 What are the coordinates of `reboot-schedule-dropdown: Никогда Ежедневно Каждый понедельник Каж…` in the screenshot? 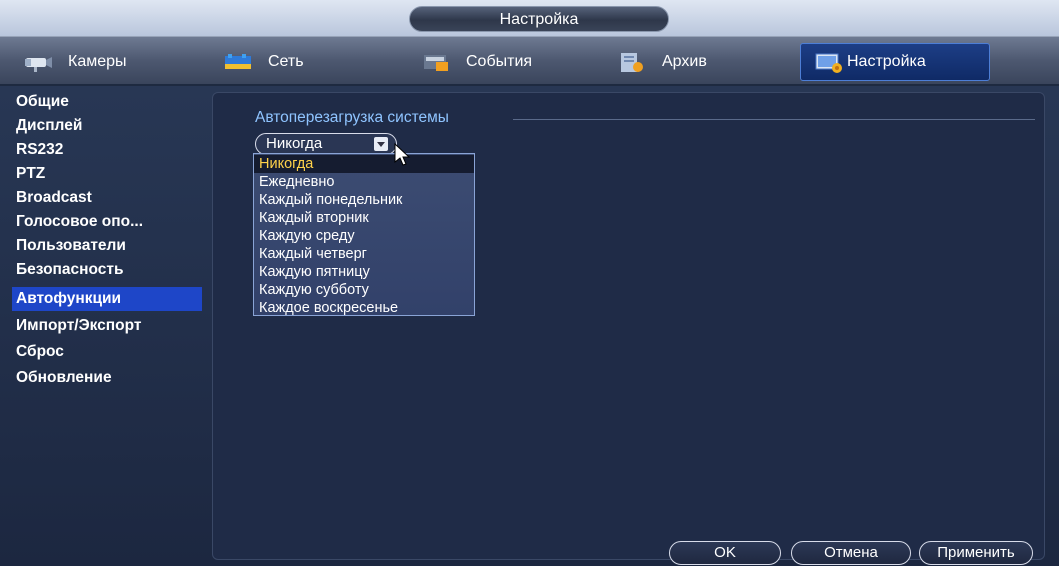 It's located at (364, 234).